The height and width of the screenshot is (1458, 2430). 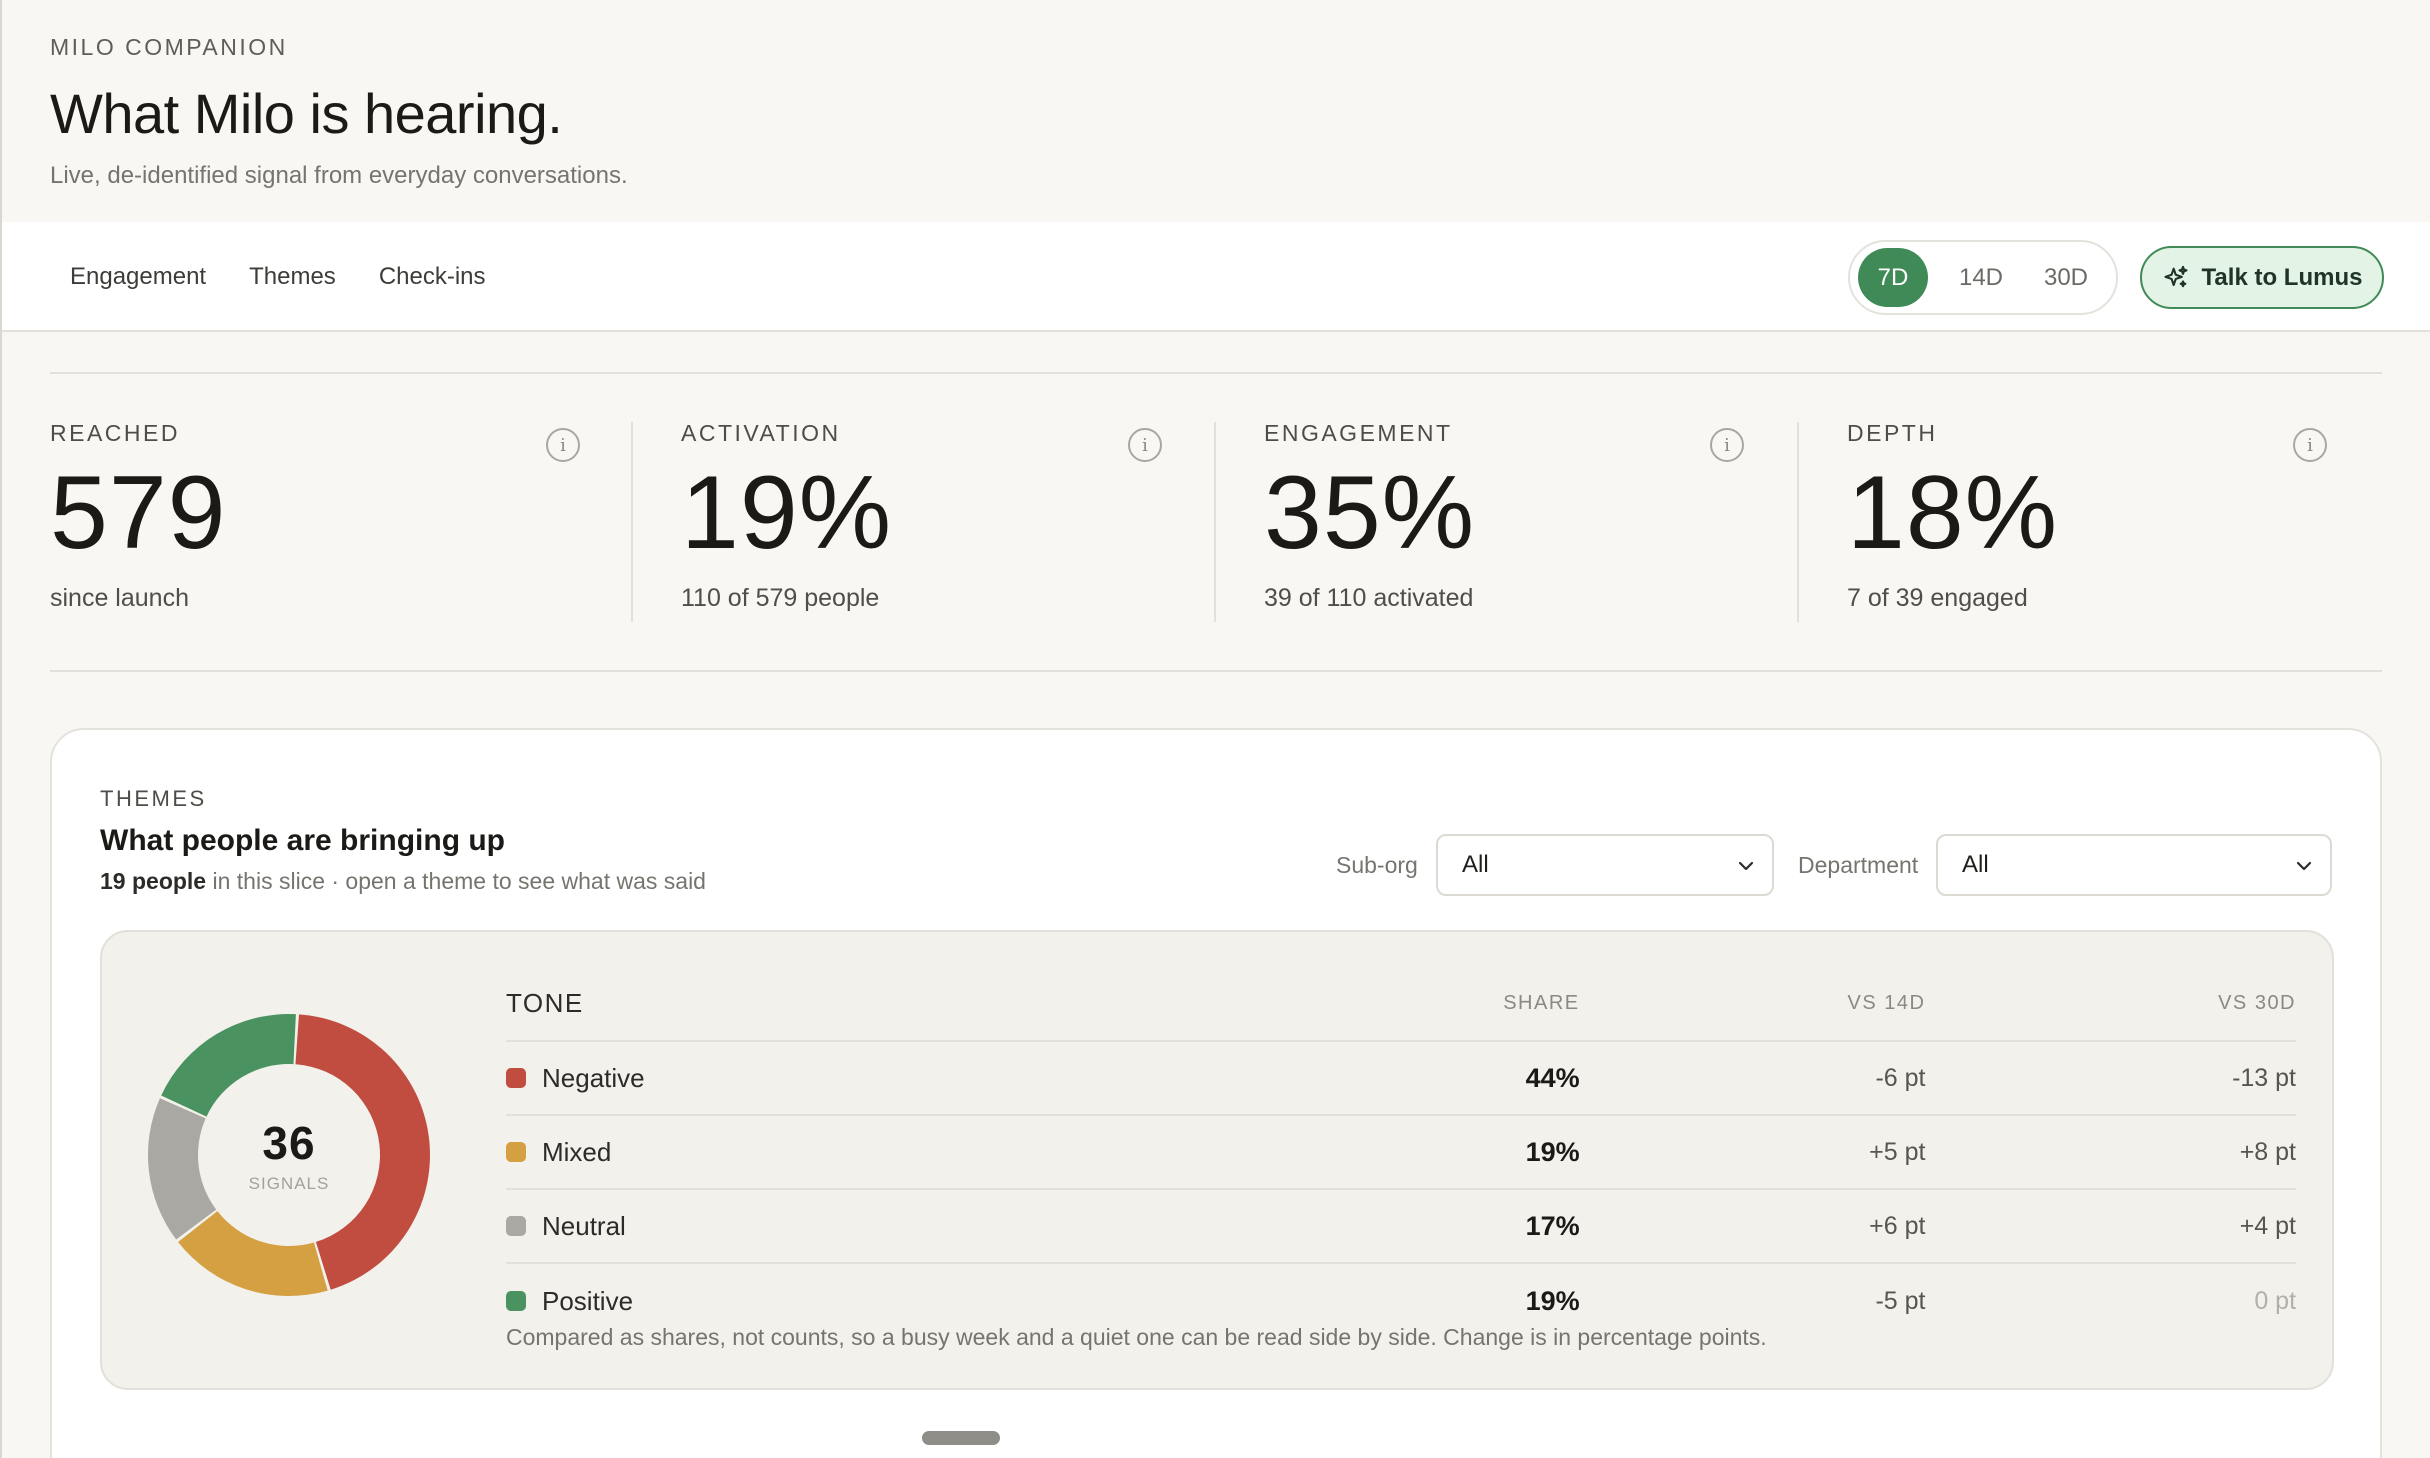 What do you see at coordinates (588, 1300) in the screenshot?
I see `tone-label: Positive` at bounding box center [588, 1300].